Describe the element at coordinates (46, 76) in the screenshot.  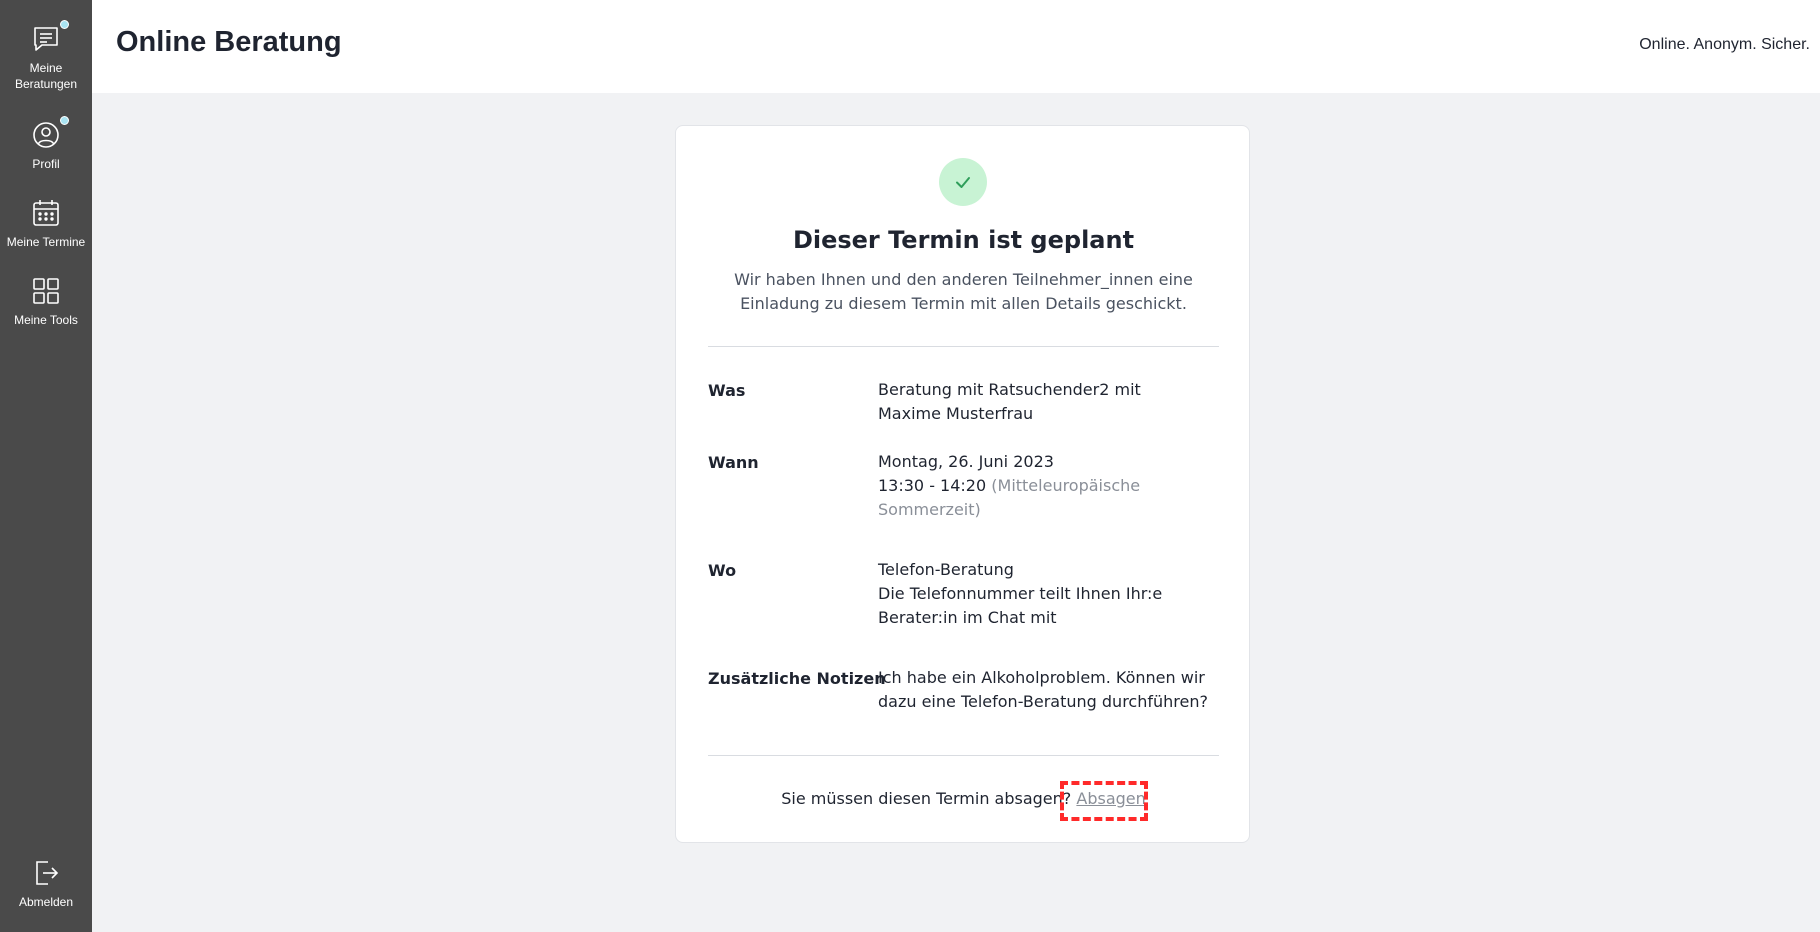
I see `sidebar-item-label: Meine Beratungen` at that location.